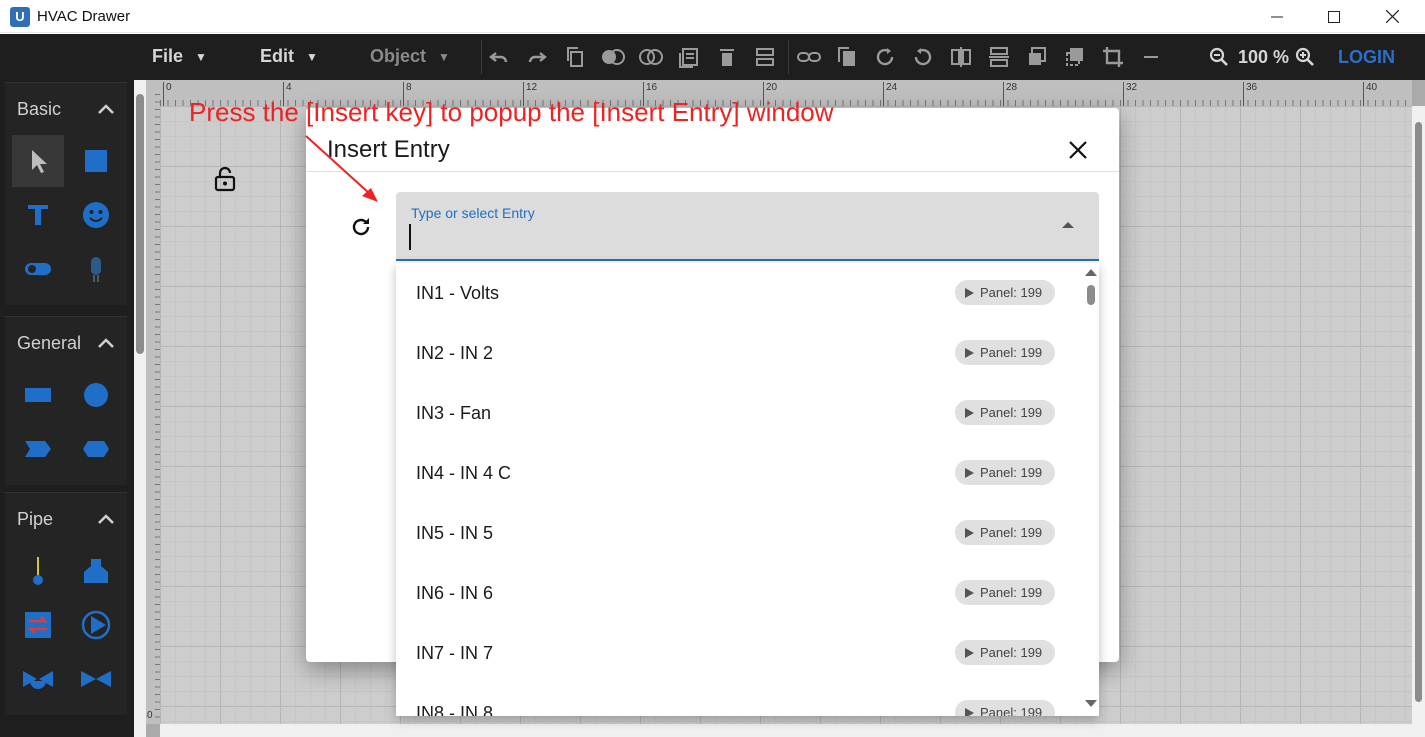 Image resolution: width=1425 pixels, height=737 pixels. Describe the element at coordinates (96, 571) in the screenshot. I see `tank-tool` at that location.